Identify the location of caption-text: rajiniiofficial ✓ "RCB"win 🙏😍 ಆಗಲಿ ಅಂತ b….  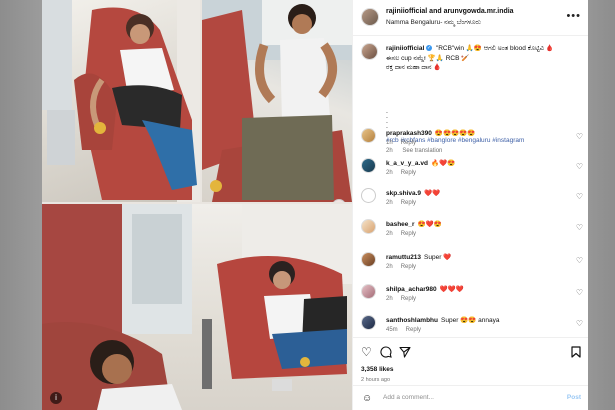
(484, 58).